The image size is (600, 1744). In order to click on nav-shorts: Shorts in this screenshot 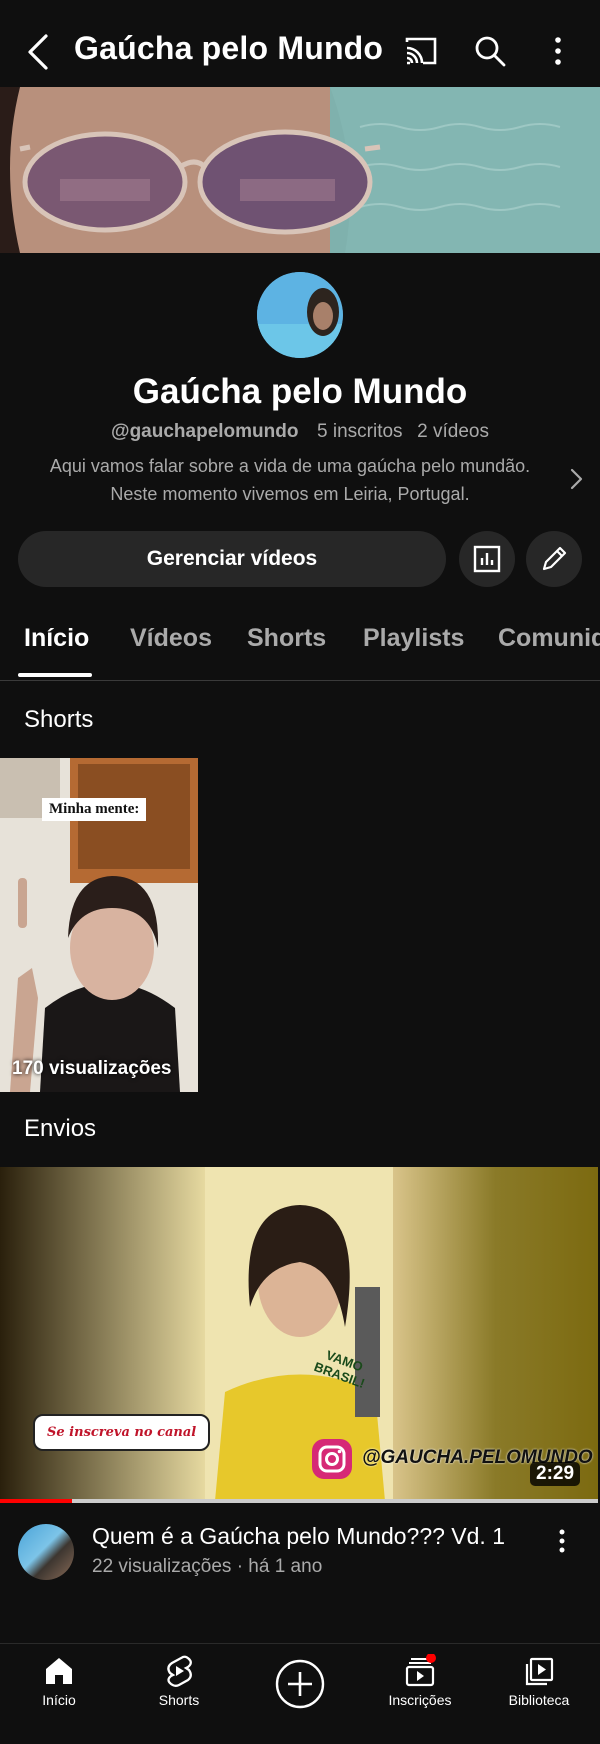, I will do `click(179, 1681)`.